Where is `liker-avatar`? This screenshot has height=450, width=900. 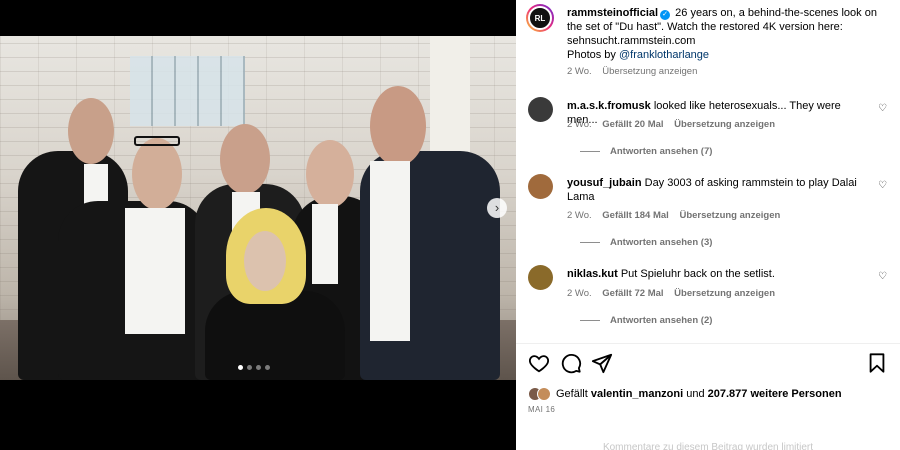
liker-avatar is located at coordinates (544, 394).